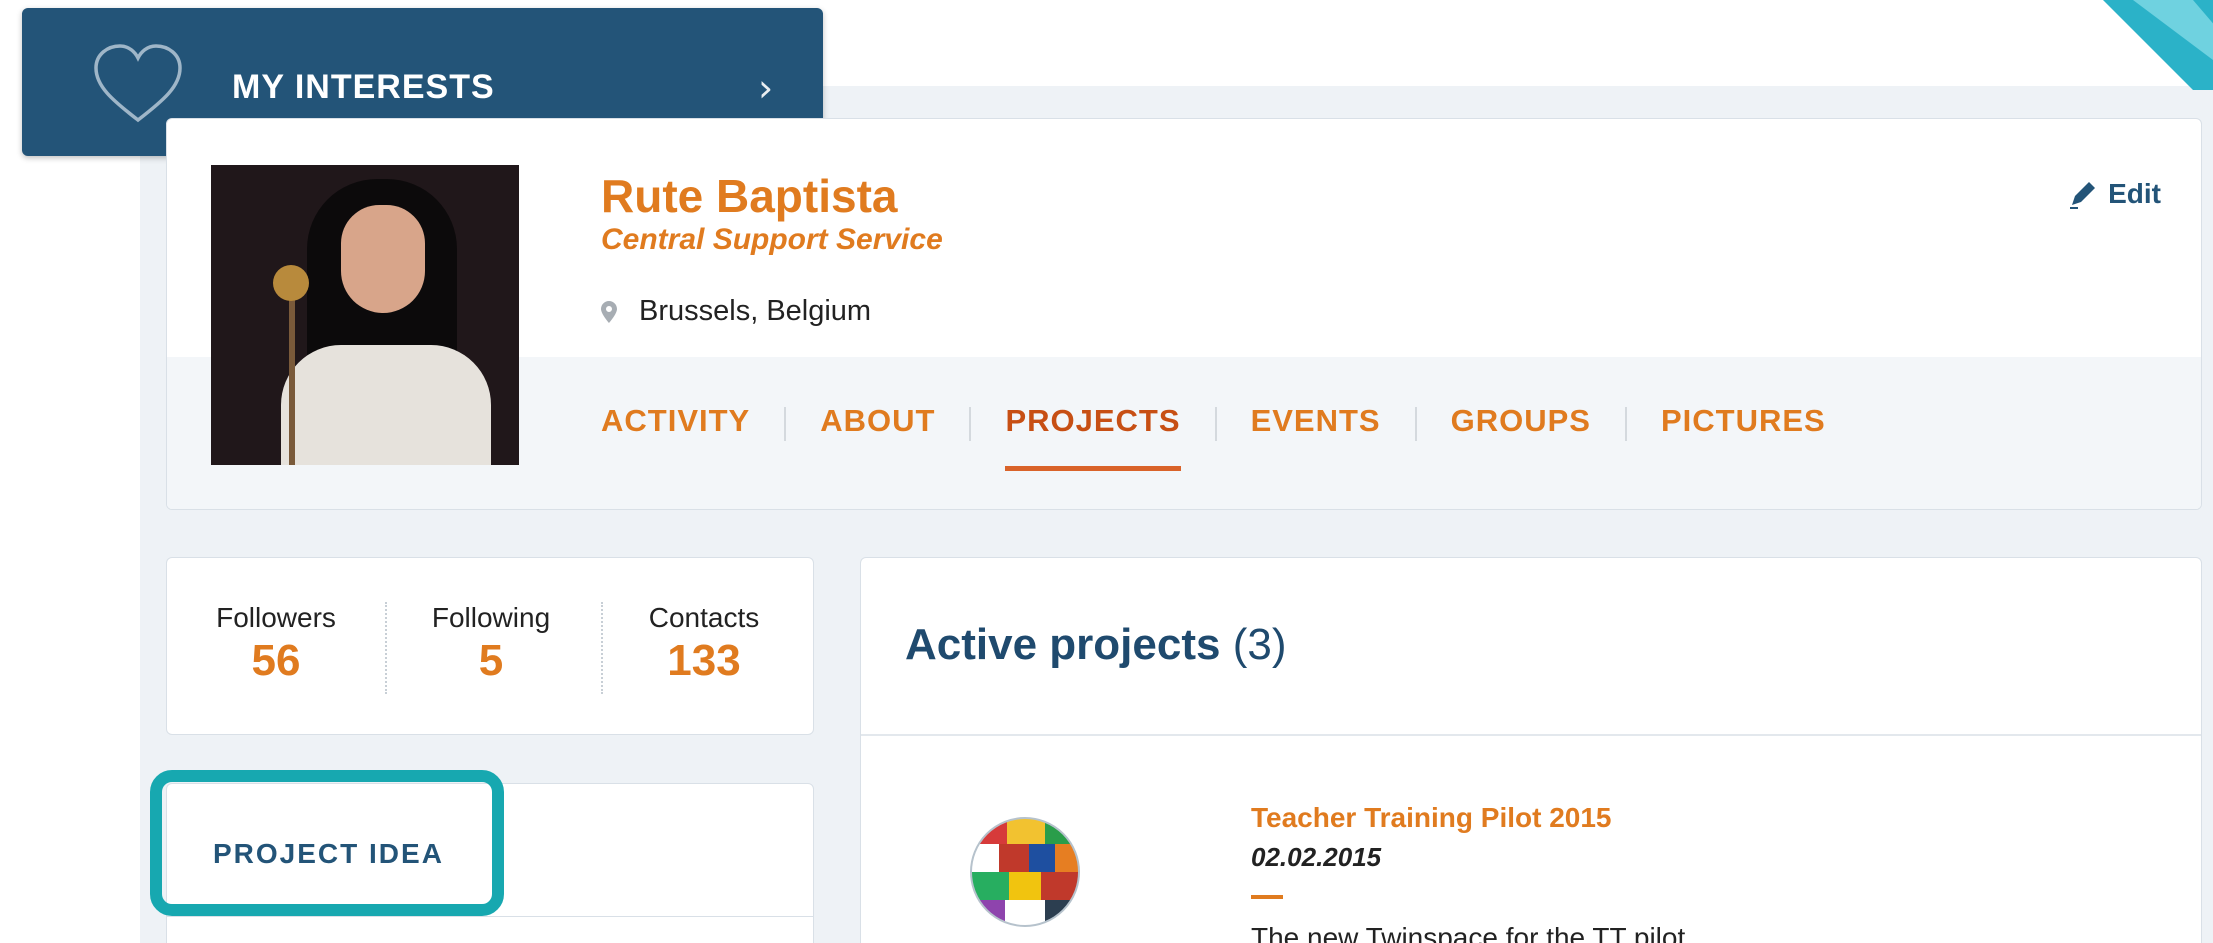 This screenshot has height=943, width=2213. I want to click on tab-events: EVENTS, so click(1316, 424).